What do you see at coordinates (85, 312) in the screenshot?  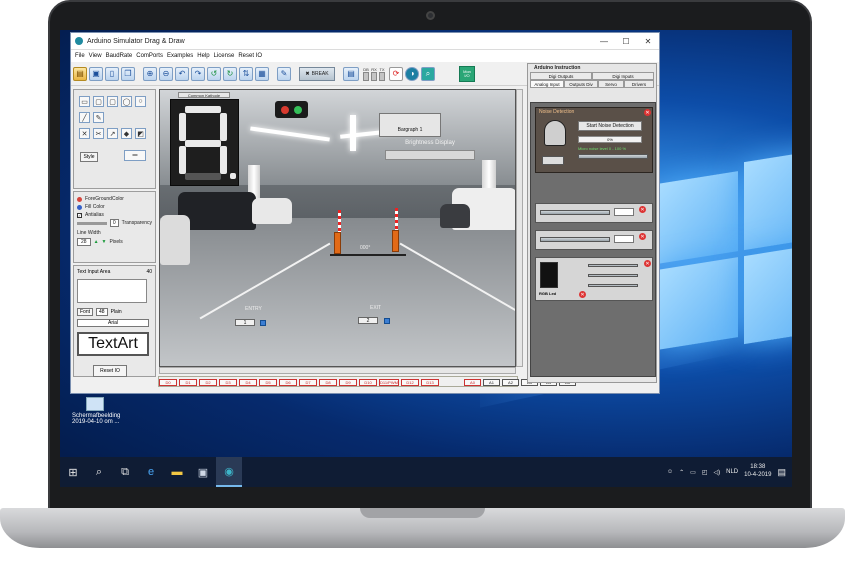 I see `font-button: Font` at bounding box center [85, 312].